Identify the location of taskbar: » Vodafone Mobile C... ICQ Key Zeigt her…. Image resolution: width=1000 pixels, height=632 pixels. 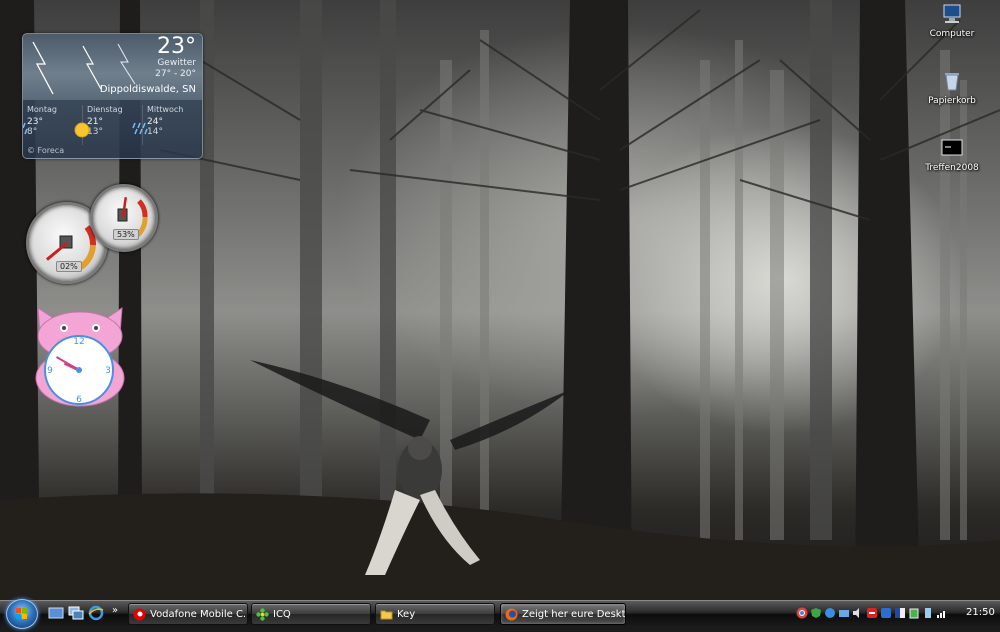
(500, 614).